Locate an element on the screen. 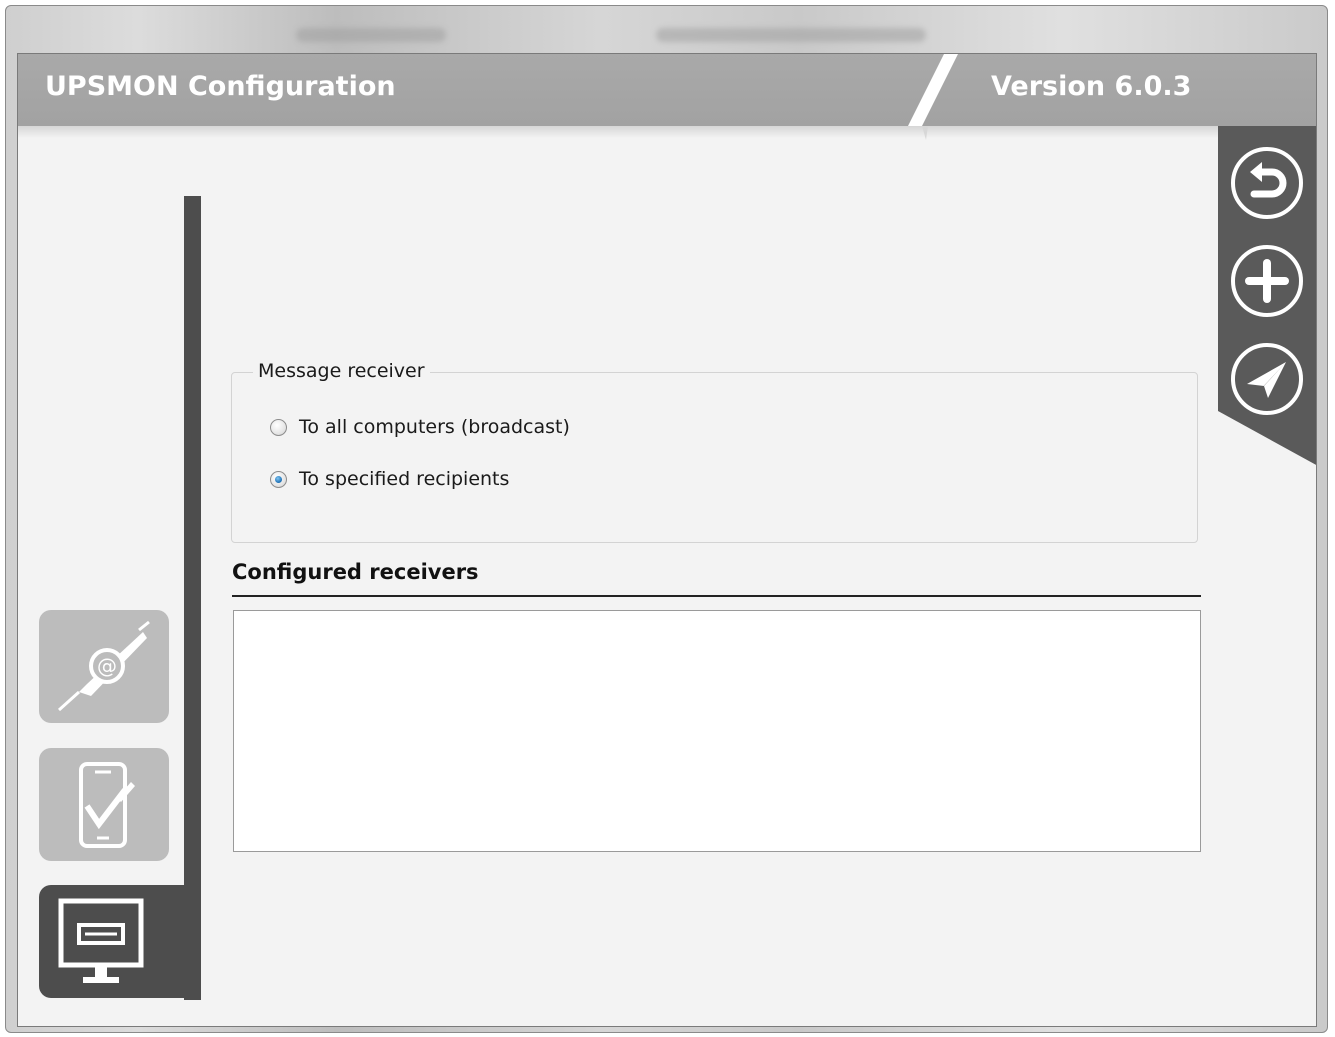  broadcast-label: To all computers (broadcast) is located at coordinates (434, 427).